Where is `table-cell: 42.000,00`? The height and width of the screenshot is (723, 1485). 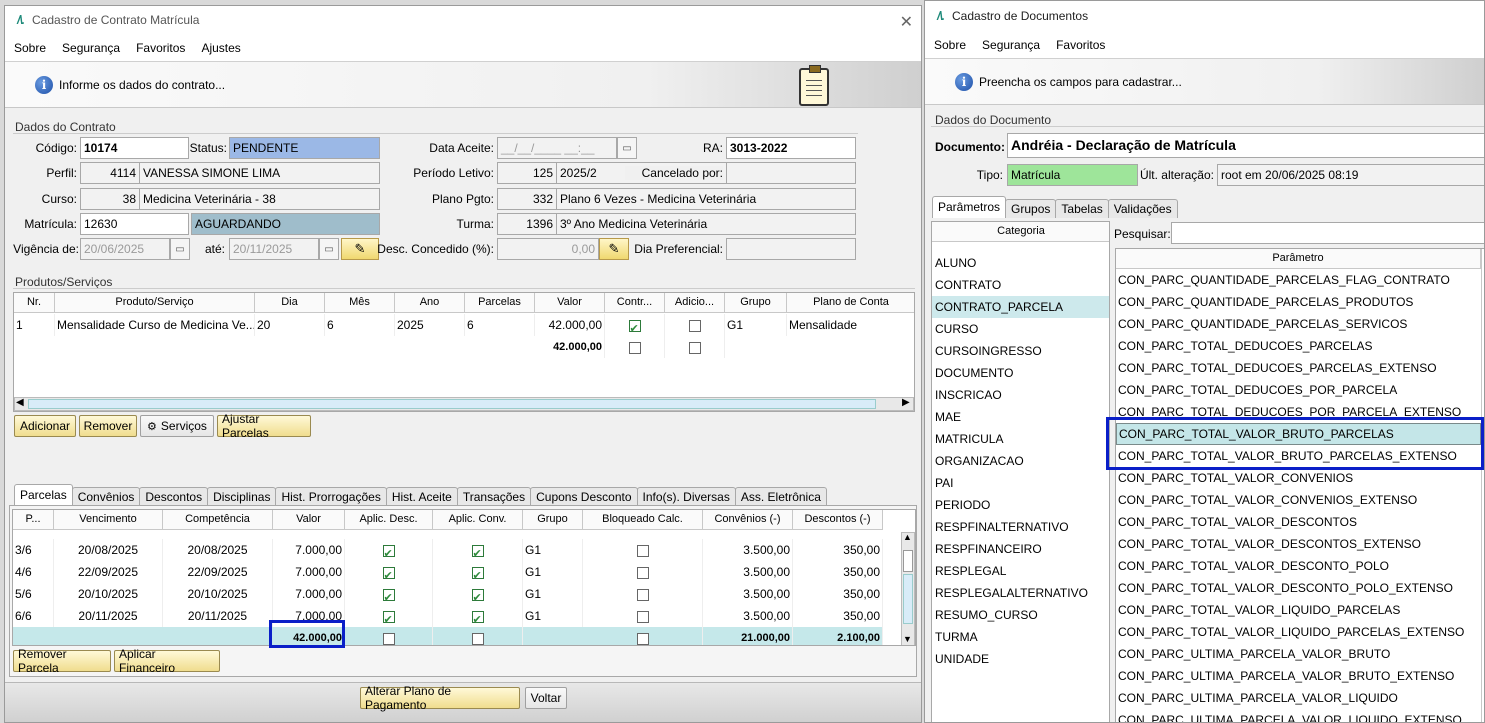
table-cell: 42.000,00 is located at coordinates (570, 325).